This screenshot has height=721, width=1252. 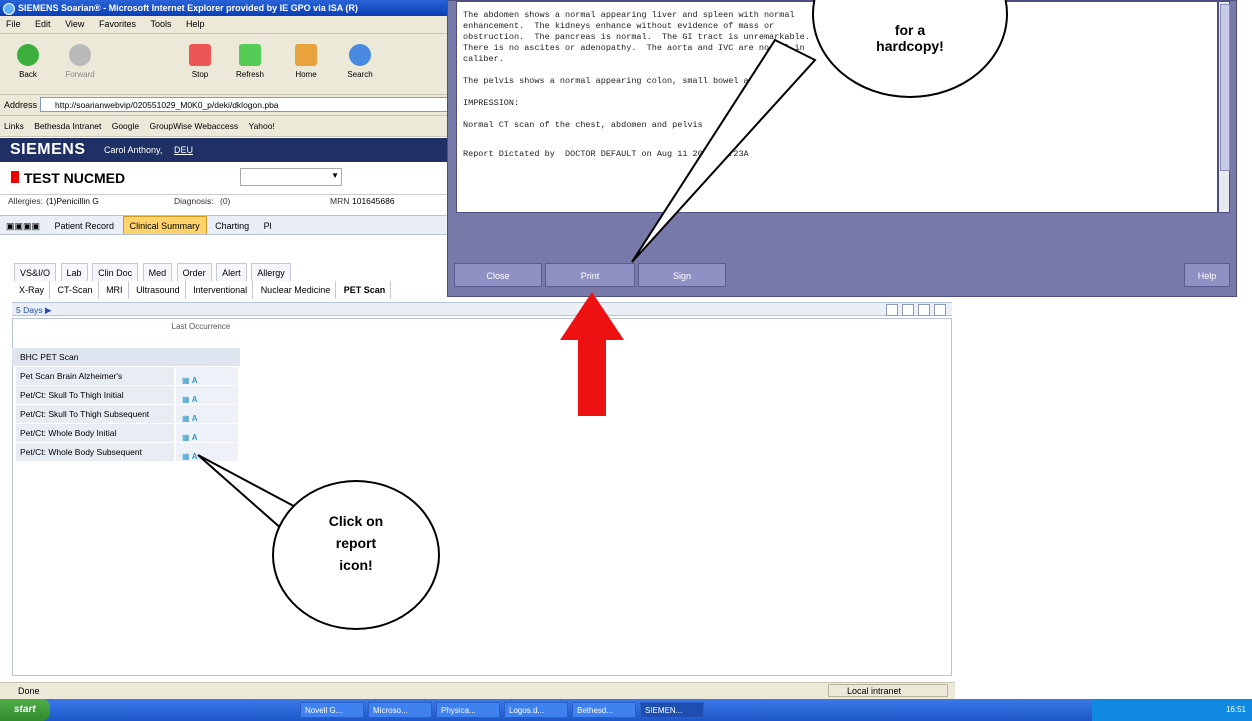 What do you see at coordinates (25, 710) in the screenshot?
I see `start-button: start` at bounding box center [25, 710].